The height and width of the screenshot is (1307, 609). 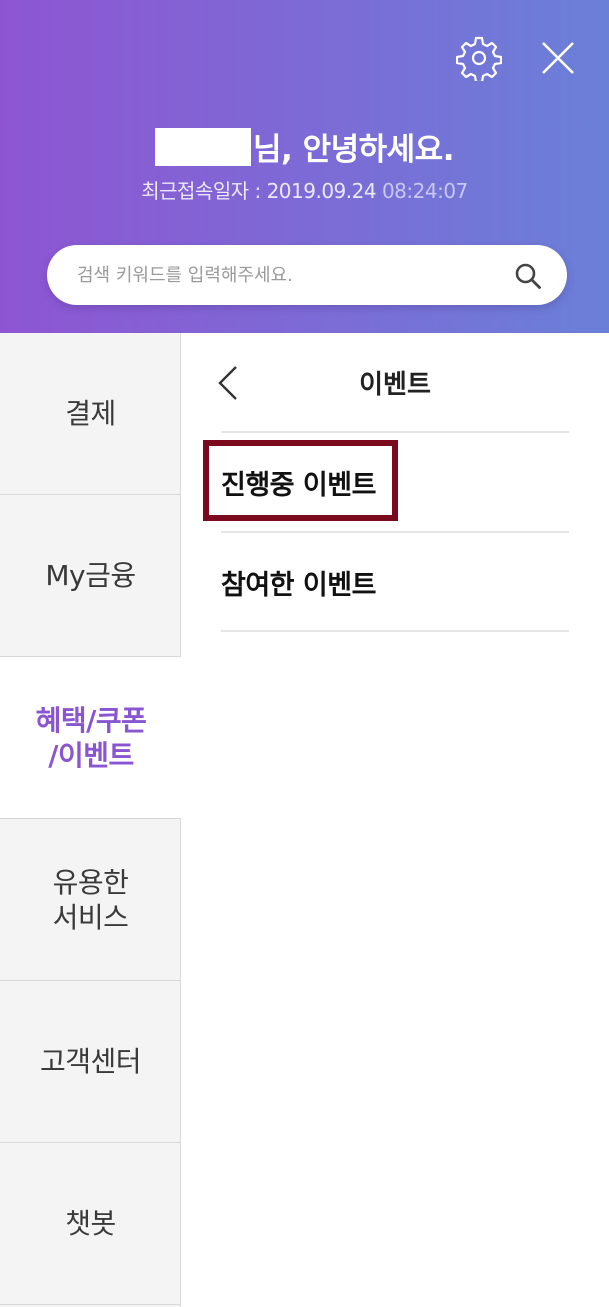 I want to click on search-bar, so click(x=307, y=275).